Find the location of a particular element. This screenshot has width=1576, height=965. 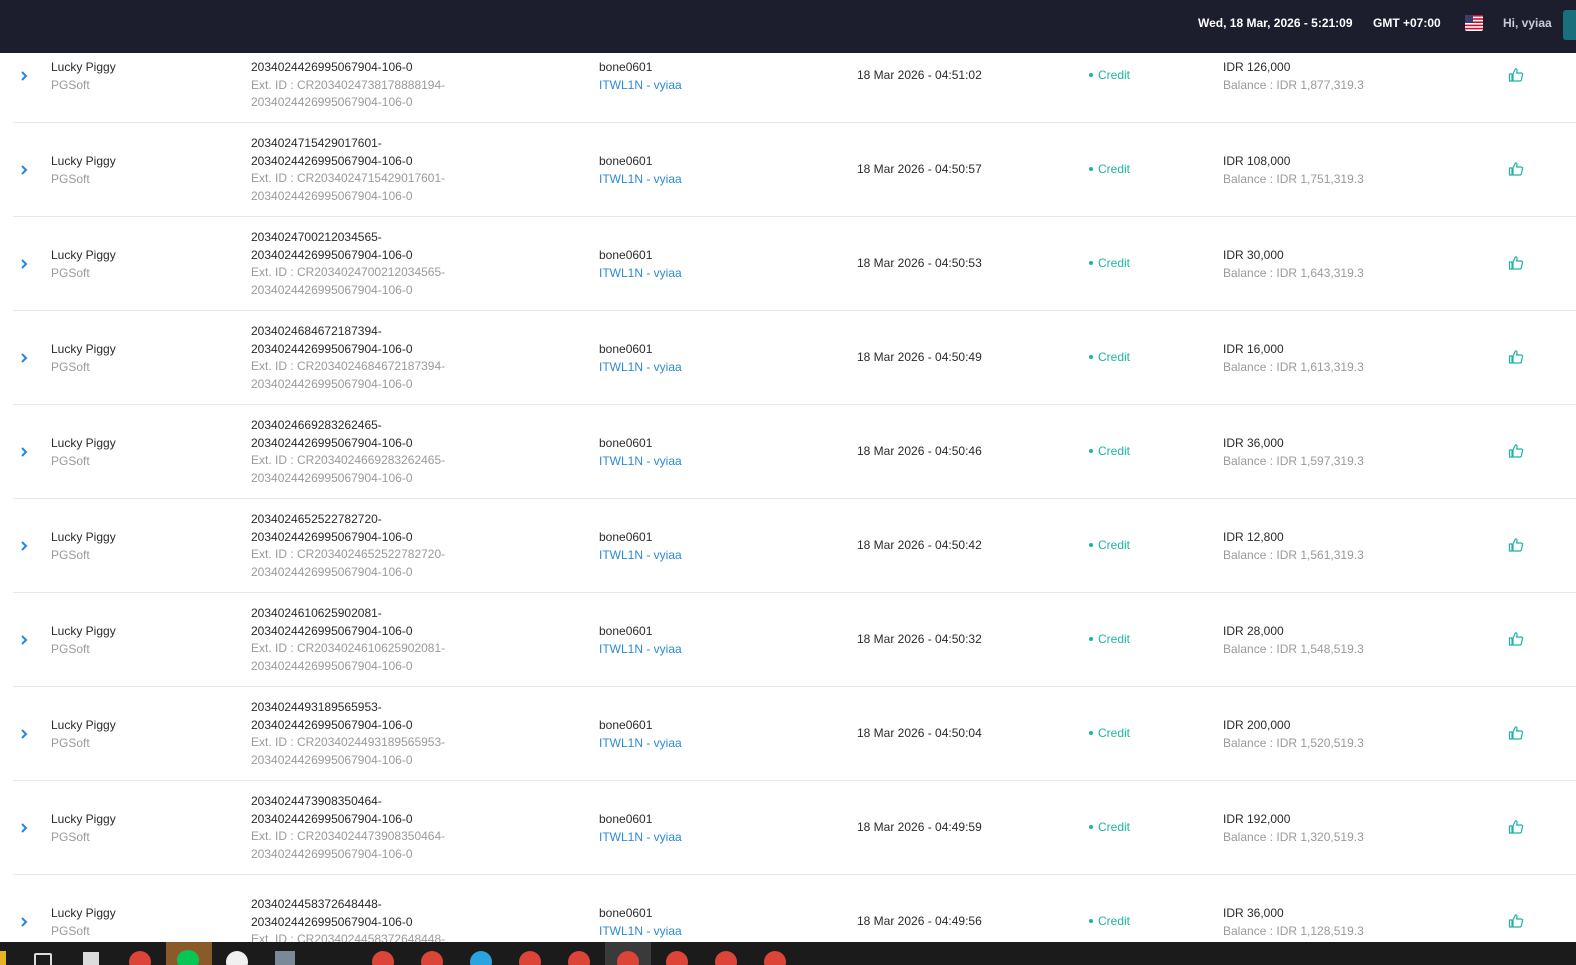

time-text: 18 Mar 2026 - 04:49:59 is located at coordinates (919, 827).